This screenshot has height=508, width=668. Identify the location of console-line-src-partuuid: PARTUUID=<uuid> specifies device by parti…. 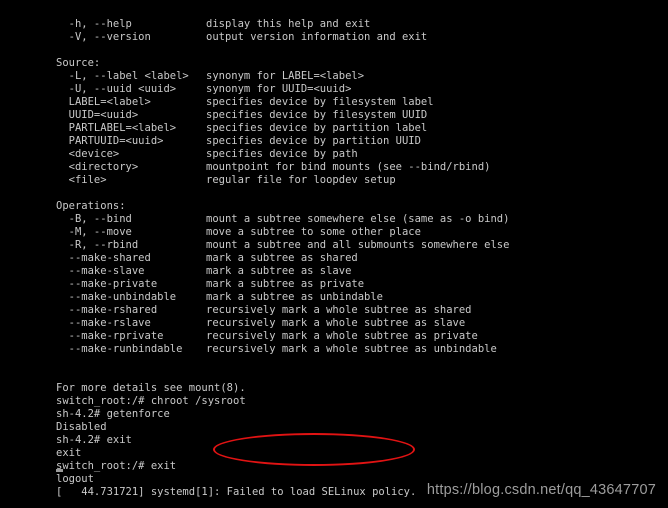
(356, 141).